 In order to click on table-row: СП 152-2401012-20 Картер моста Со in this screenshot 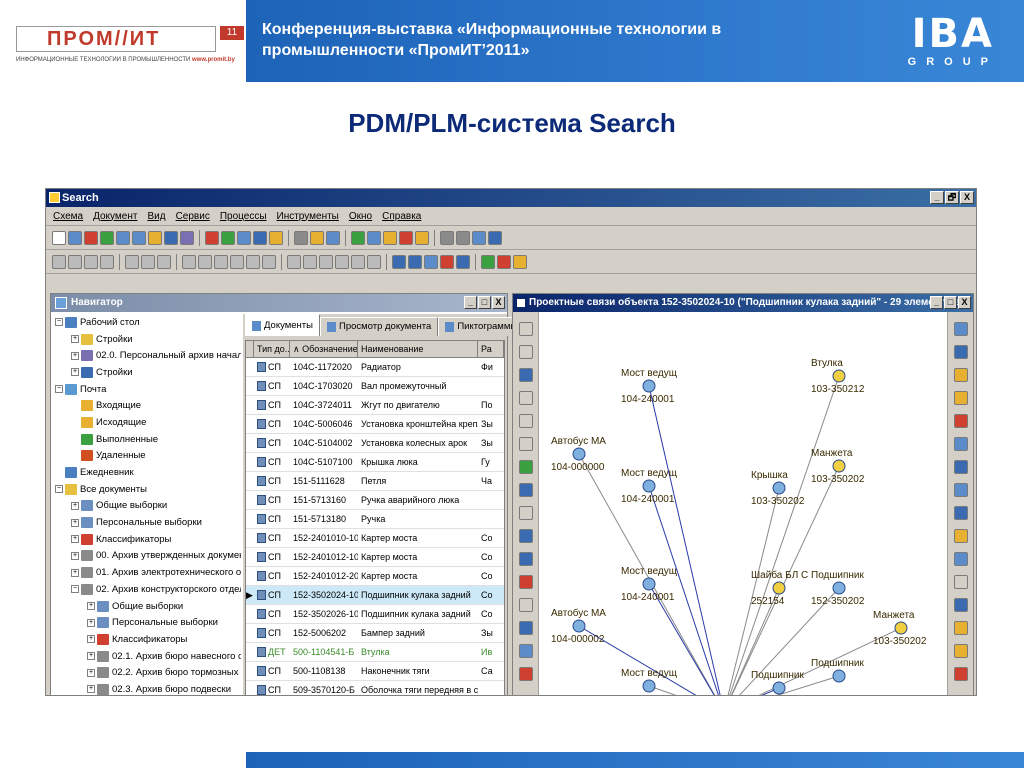, I will do `click(375, 576)`.